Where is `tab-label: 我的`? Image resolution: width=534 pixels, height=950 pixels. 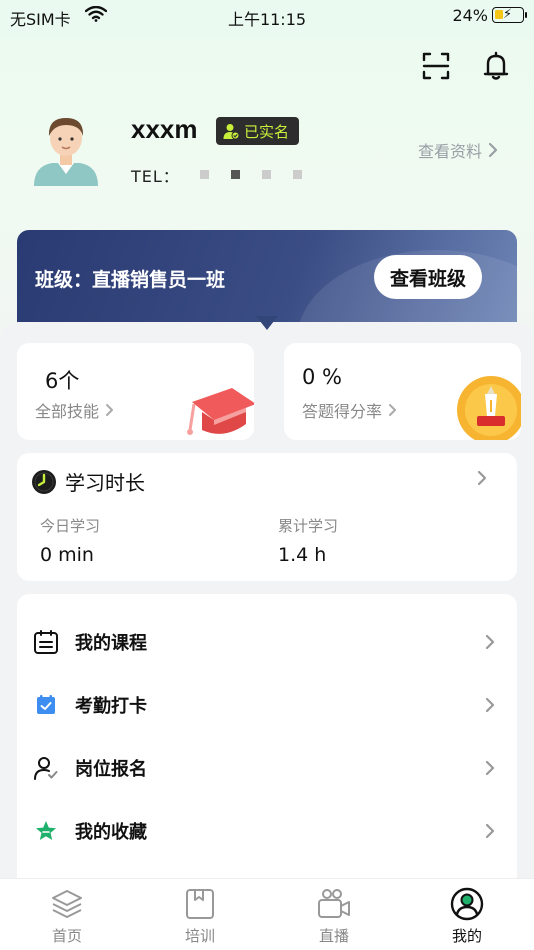
tab-label: 我的 is located at coordinates (466, 936).